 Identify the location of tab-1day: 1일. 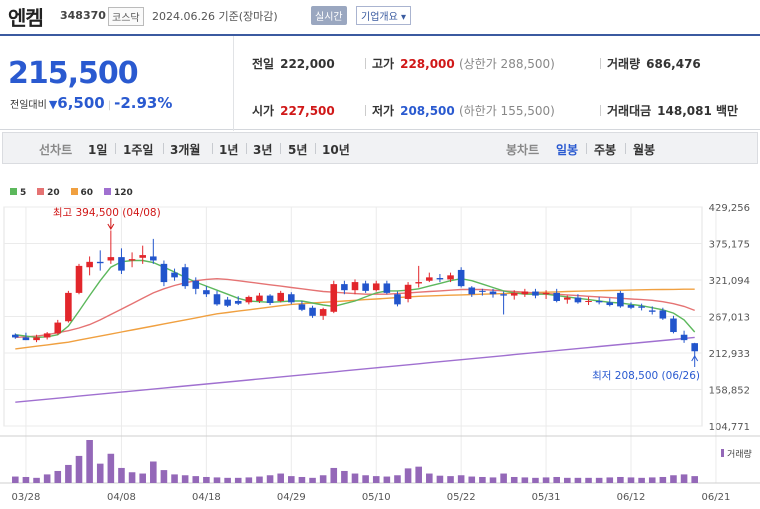
(97, 149).